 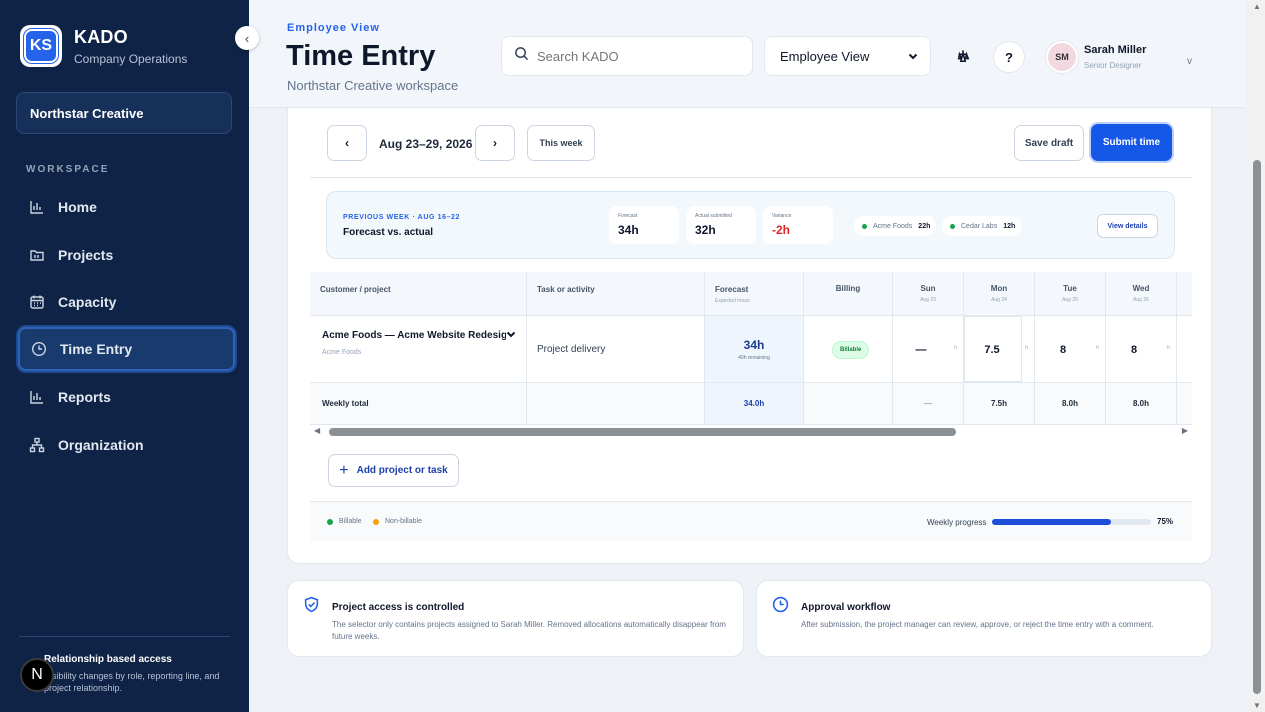 What do you see at coordinates (1141, 288) in the screenshot?
I see `day-name: Wed` at bounding box center [1141, 288].